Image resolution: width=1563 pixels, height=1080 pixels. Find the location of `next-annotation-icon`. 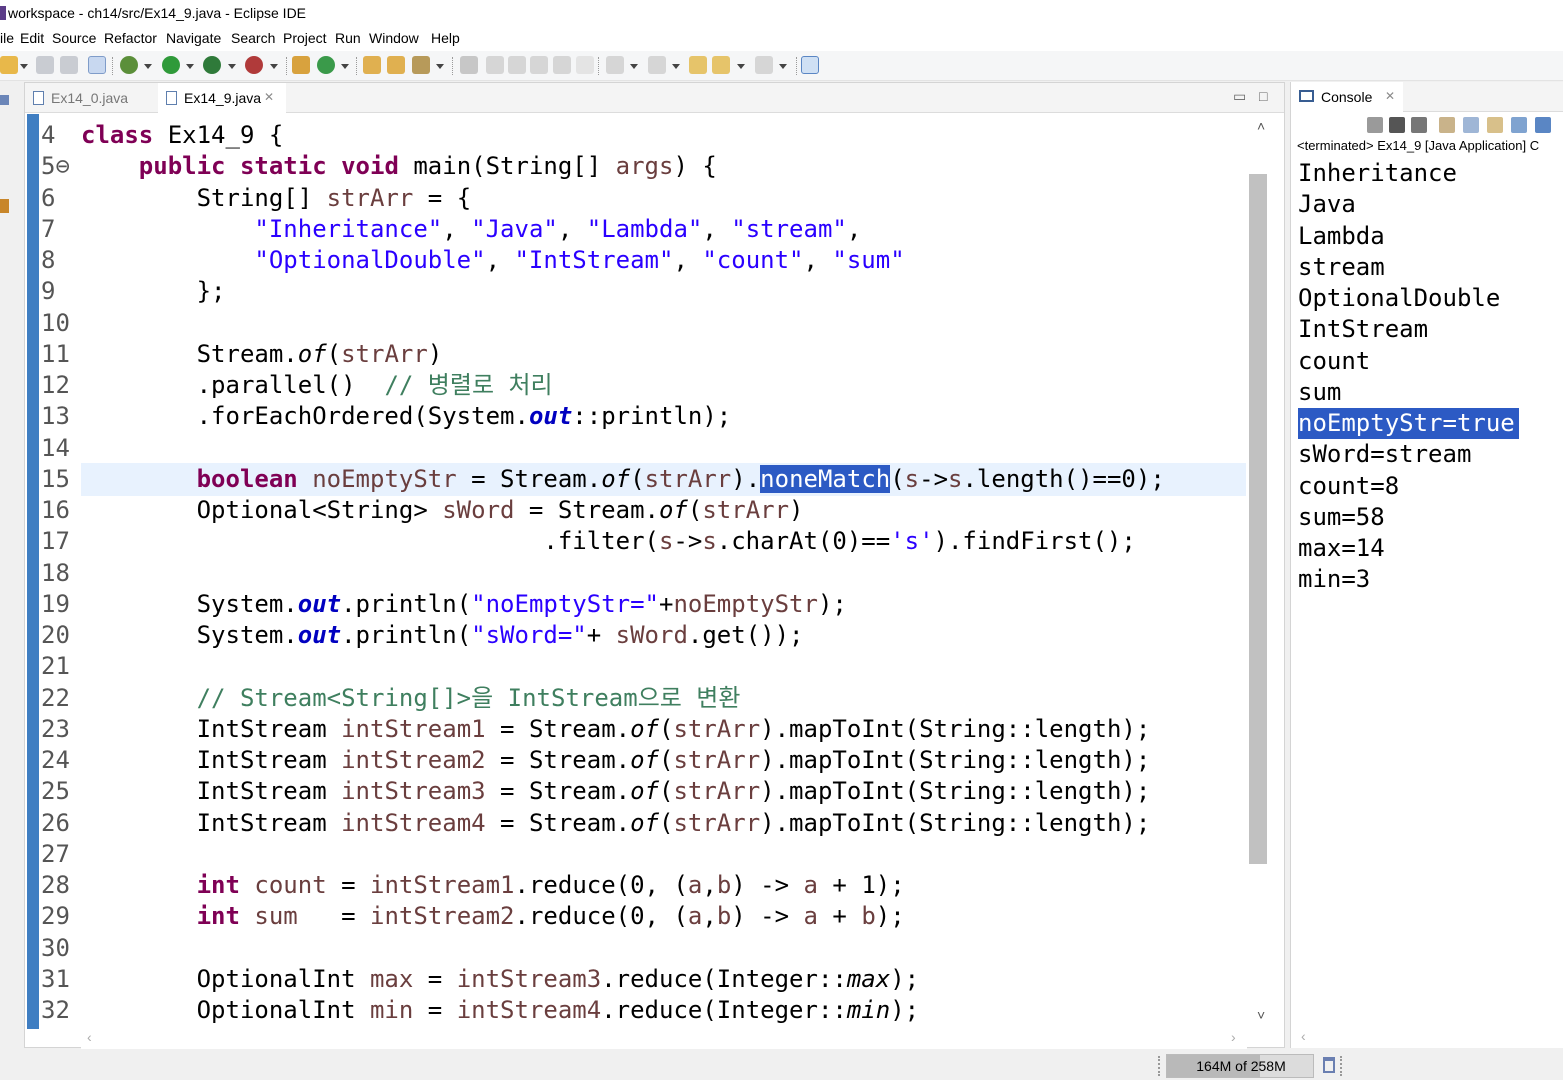

next-annotation-icon is located at coordinates (615, 65).